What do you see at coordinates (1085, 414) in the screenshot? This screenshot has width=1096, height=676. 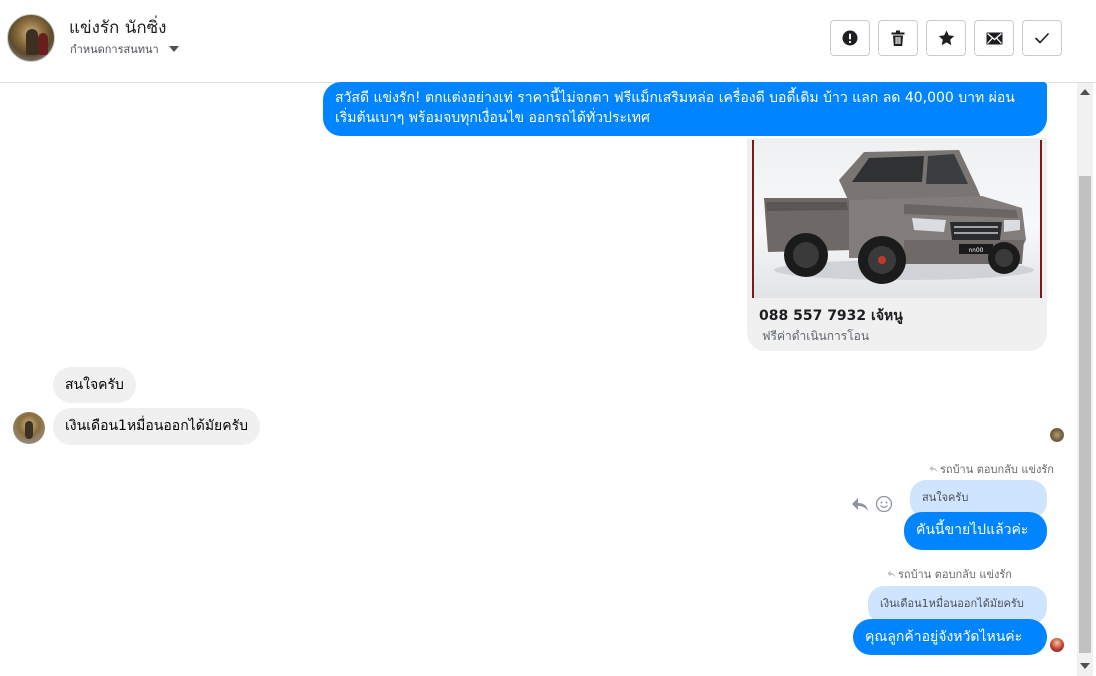 I see `scroll-thumb` at bounding box center [1085, 414].